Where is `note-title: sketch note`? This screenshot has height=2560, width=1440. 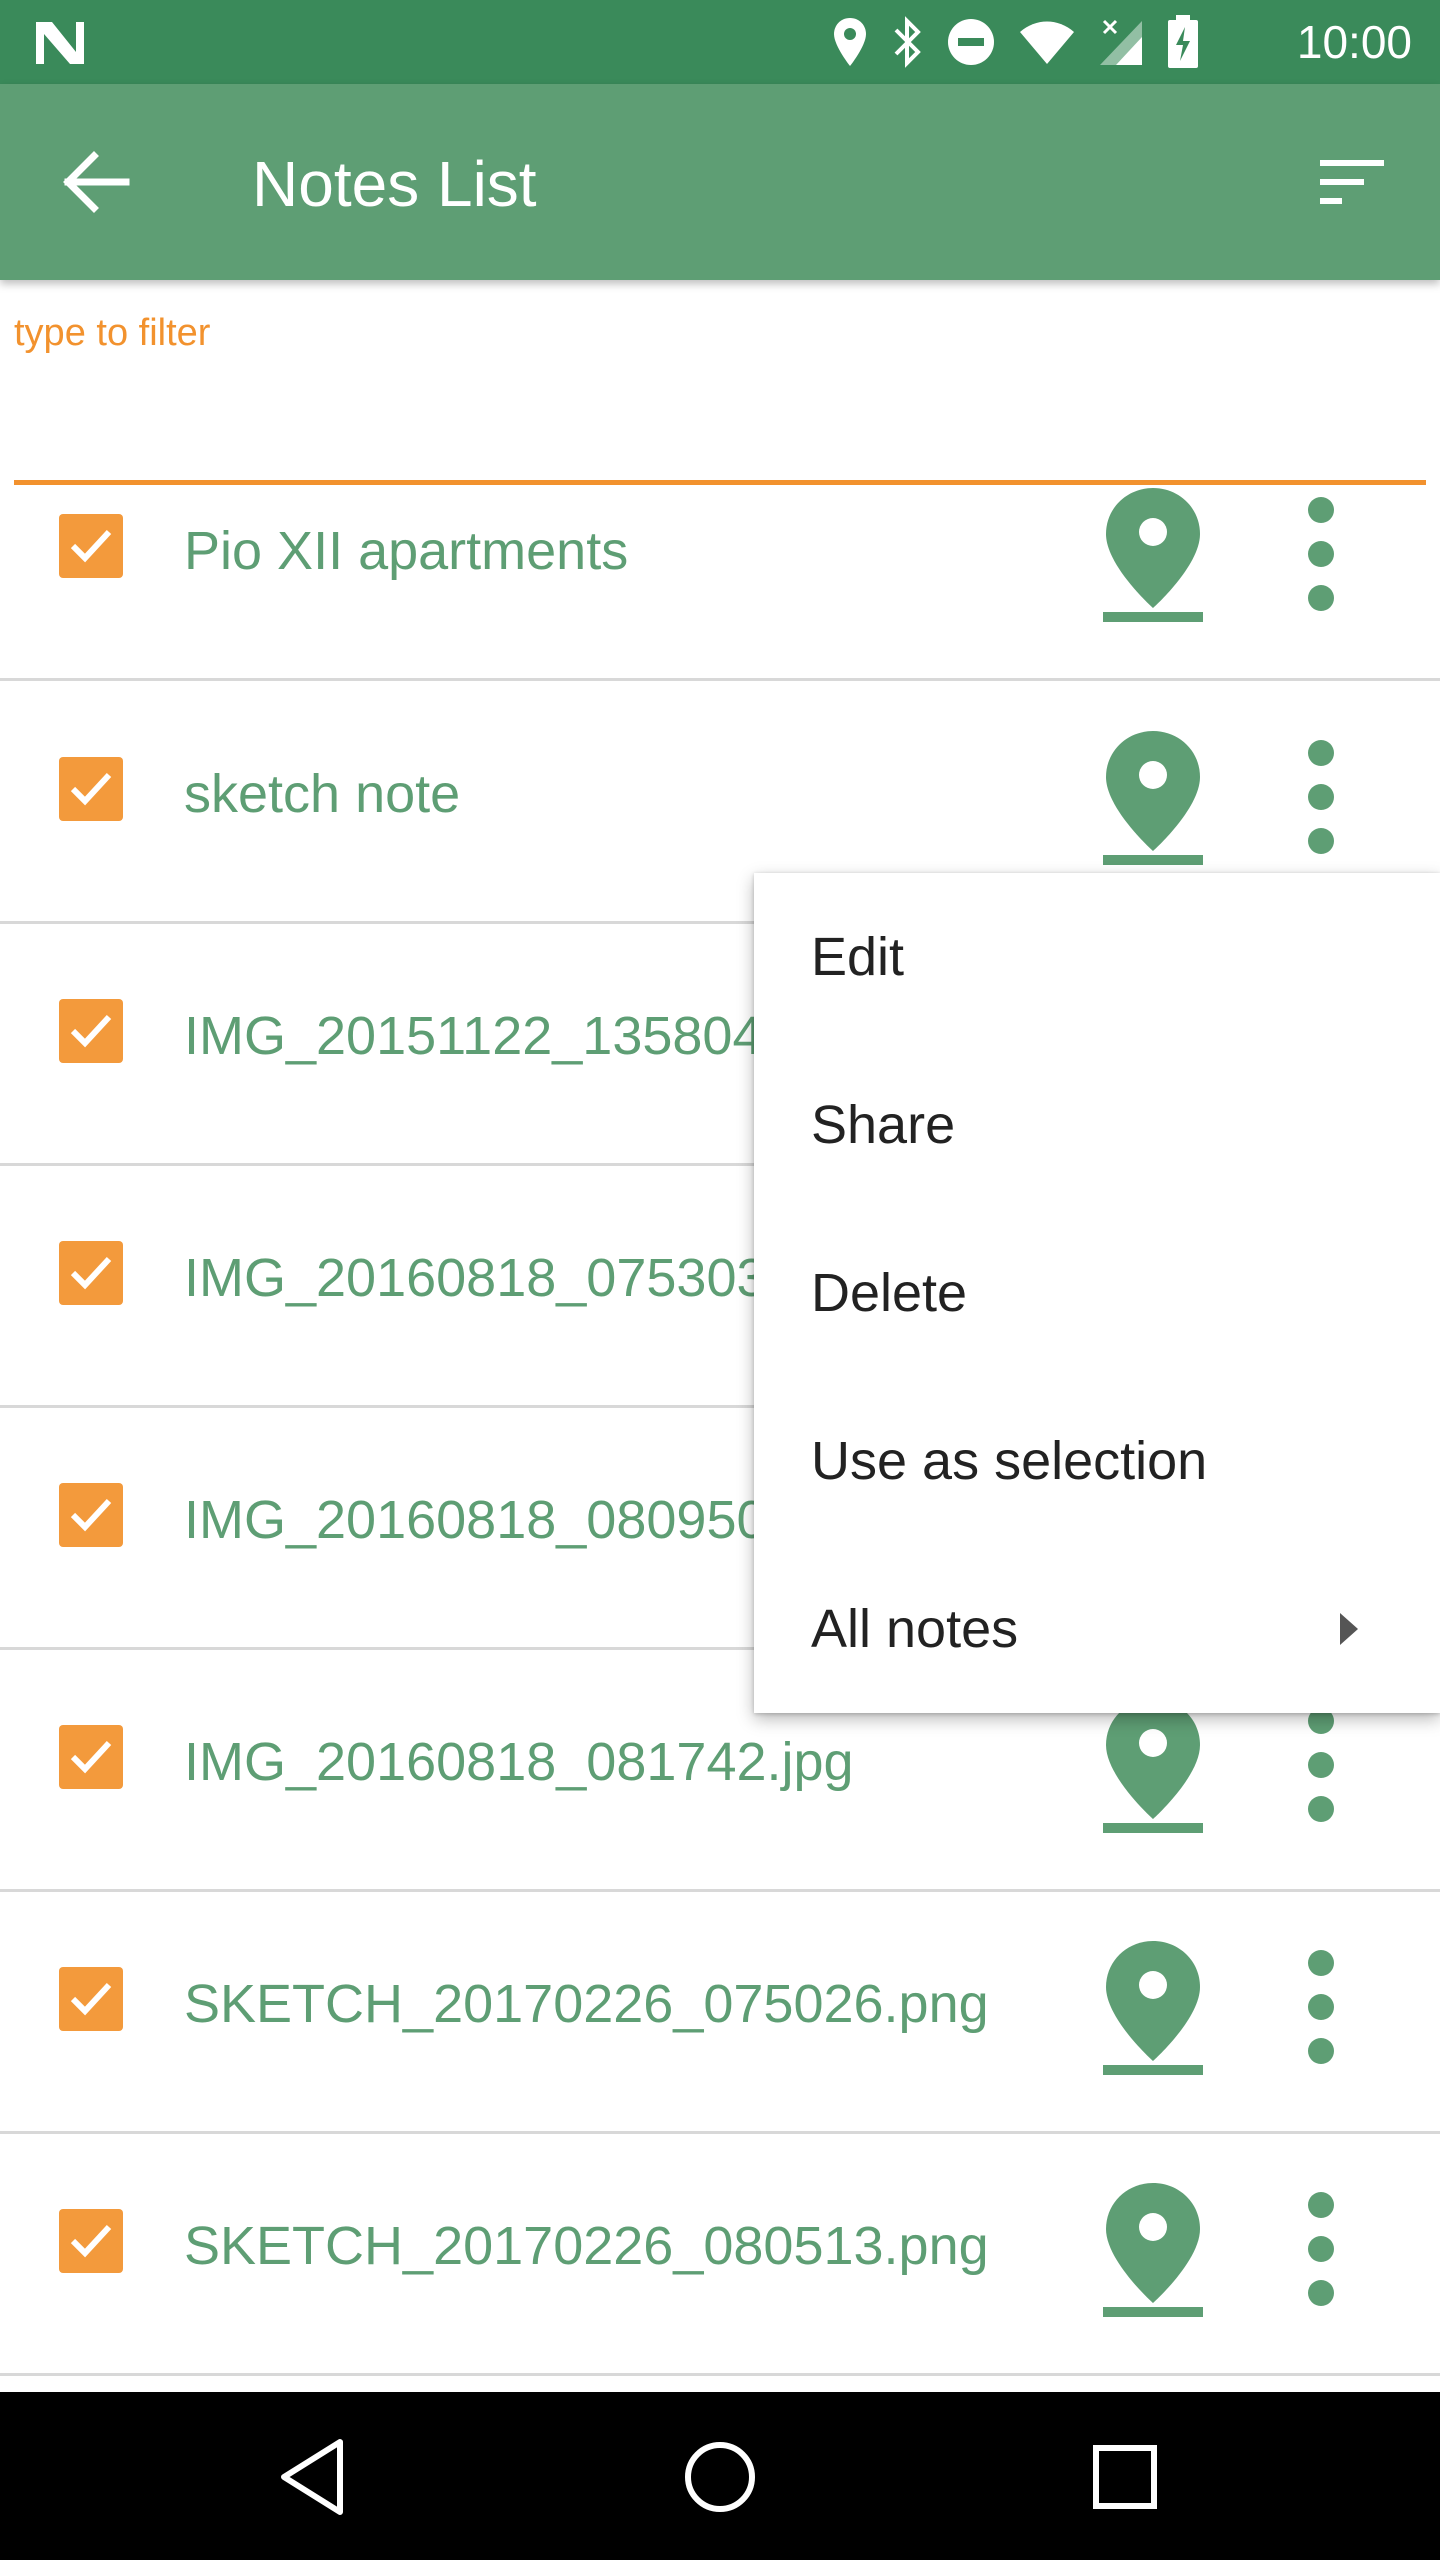 note-title: sketch note is located at coordinates (322, 794).